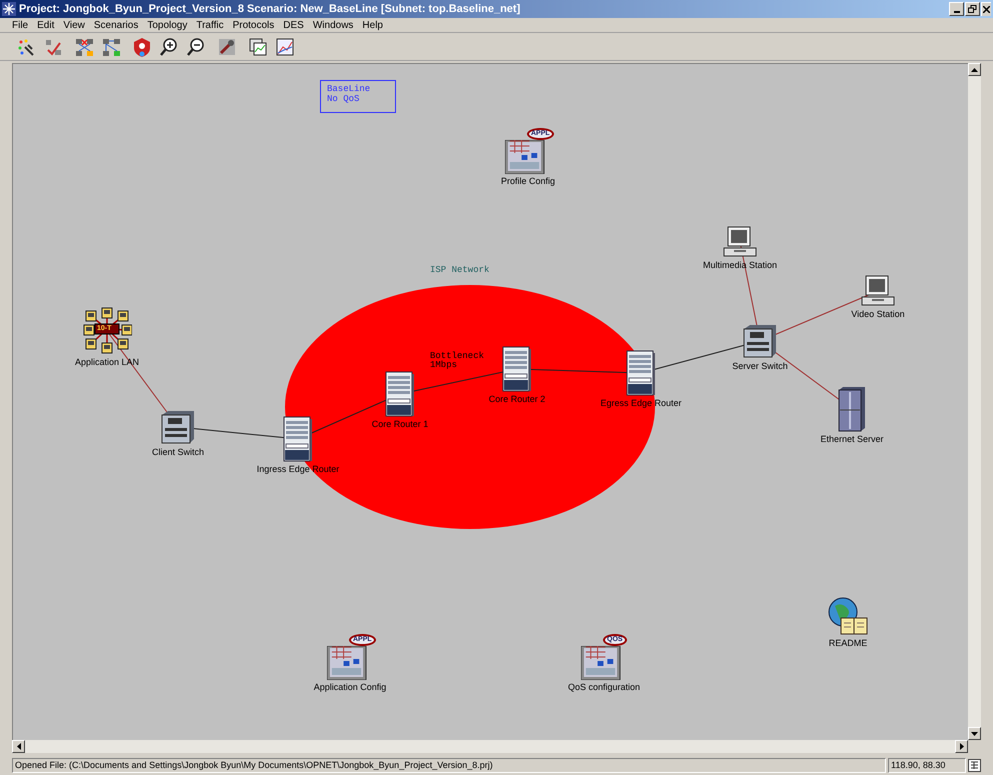  Describe the element at coordinates (18, 746) in the screenshot. I see `left-arrow-icon` at that location.